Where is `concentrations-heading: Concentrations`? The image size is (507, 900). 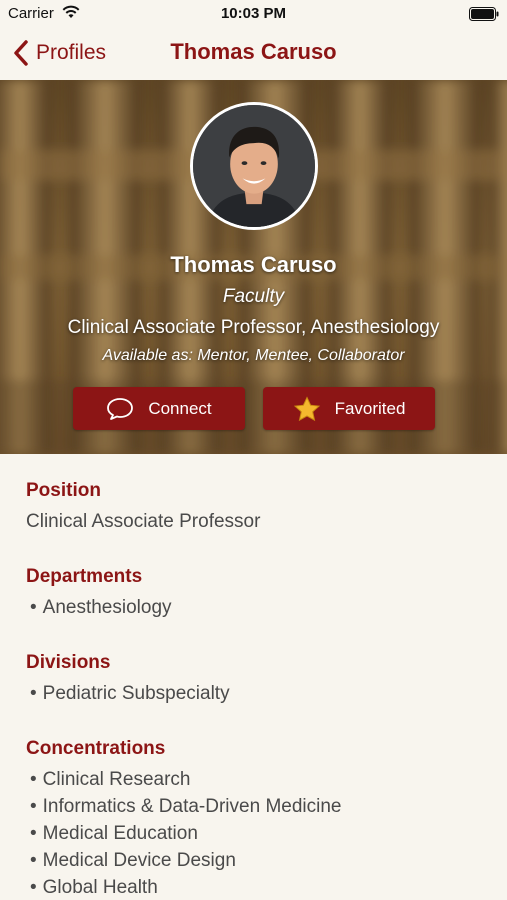
concentrations-heading: Concentrations is located at coordinates (96, 748).